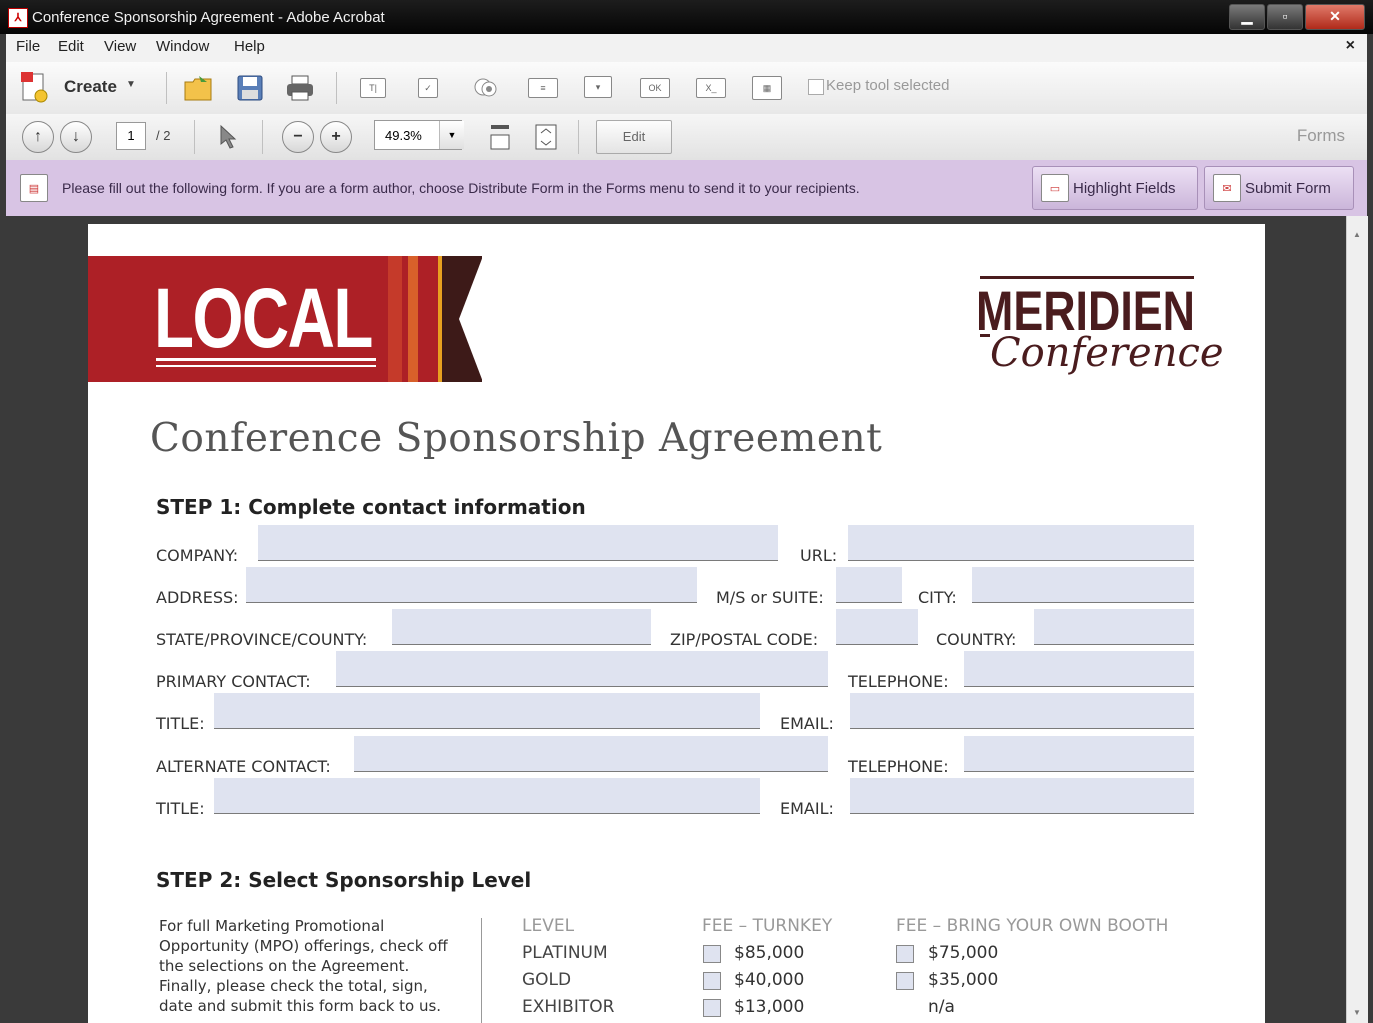  I want to click on previous-page-icon: ↑, so click(38, 137).